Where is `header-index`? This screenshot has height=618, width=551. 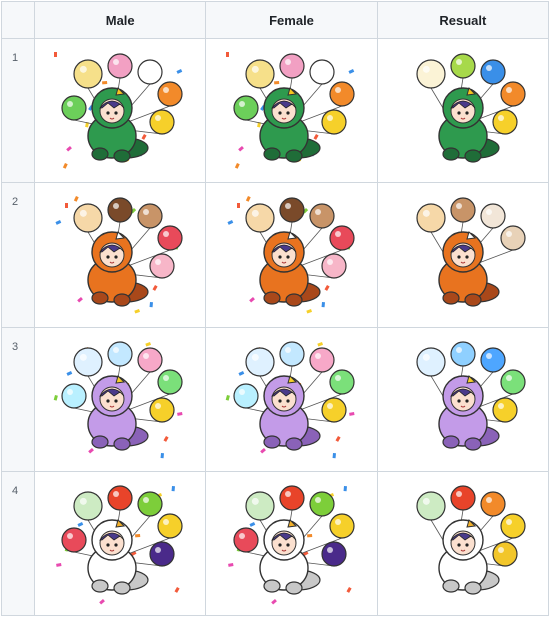 header-index is located at coordinates (18, 20).